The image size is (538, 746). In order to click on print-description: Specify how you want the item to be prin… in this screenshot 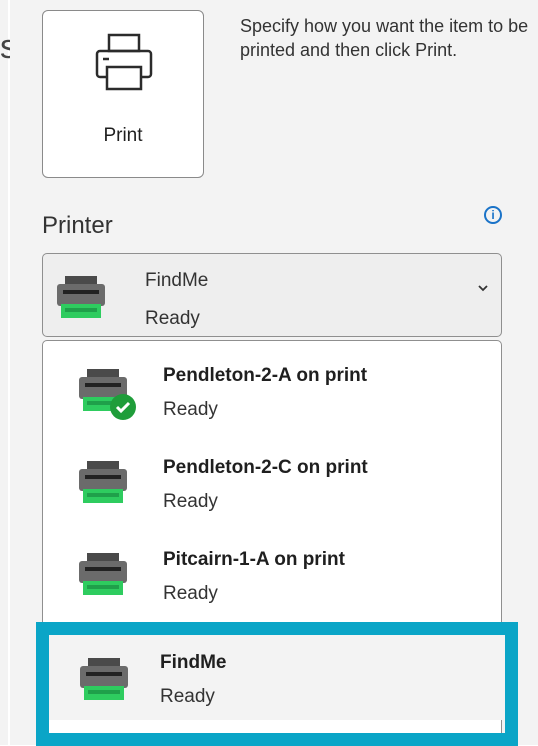, I will do `click(384, 38)`.